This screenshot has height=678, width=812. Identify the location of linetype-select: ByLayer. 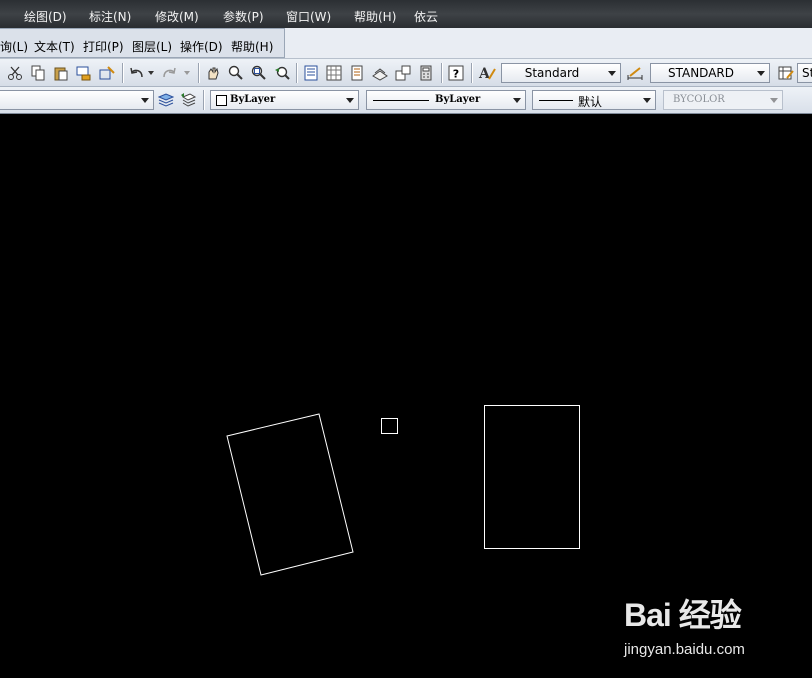
(446, 100).